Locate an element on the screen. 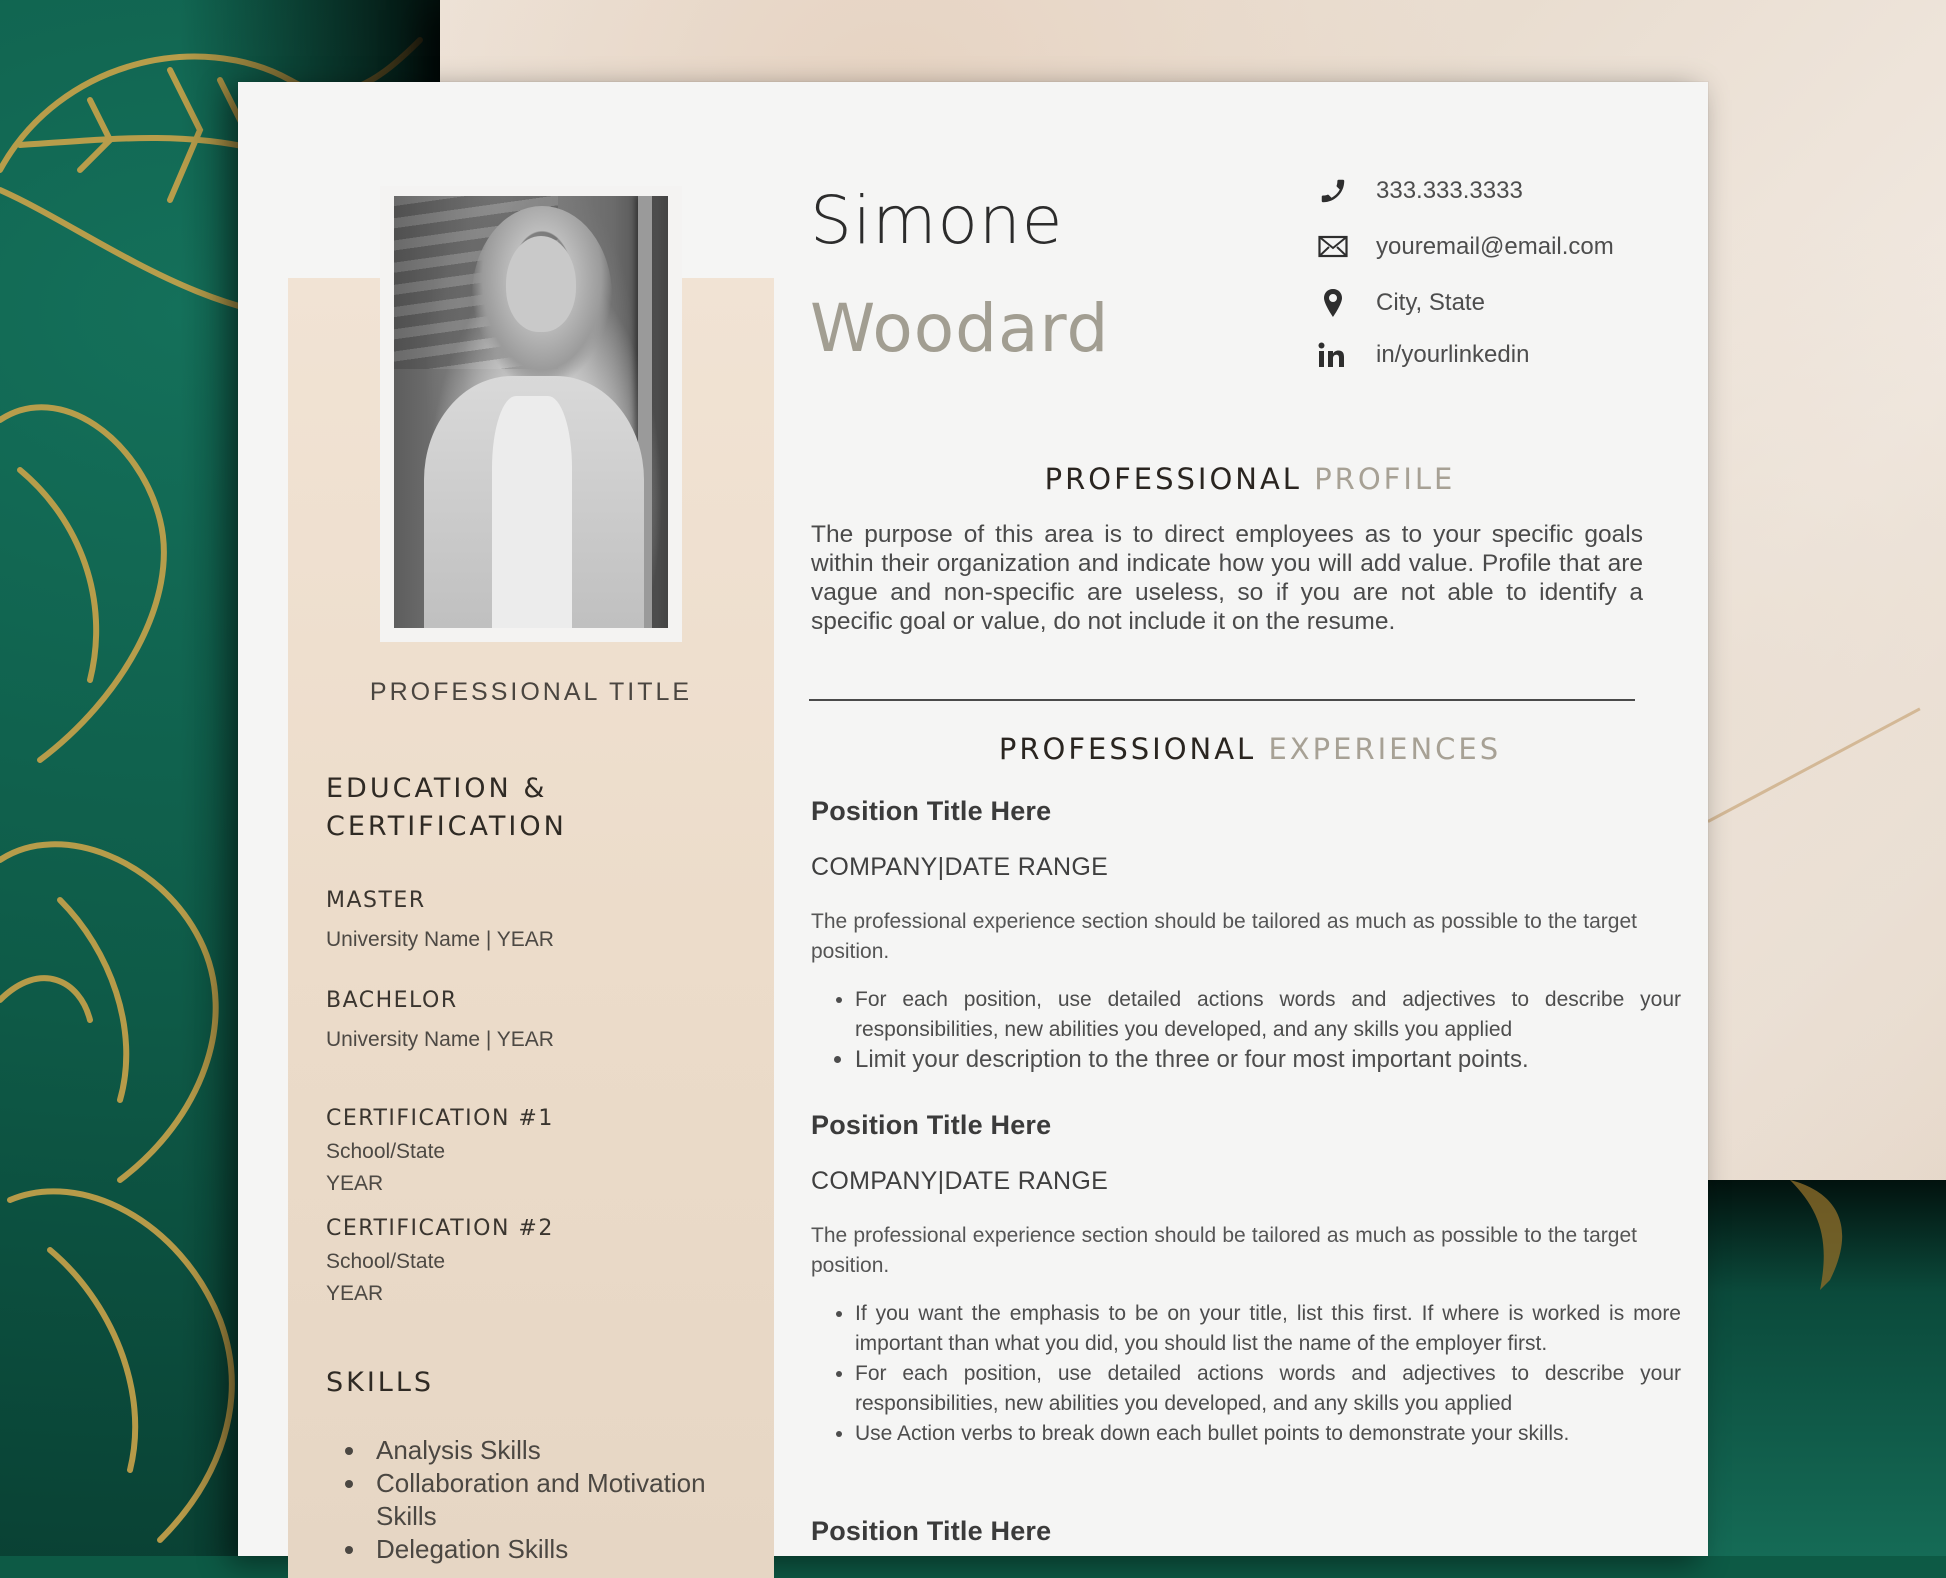 Image resolution: width=1946 pixels, height=1578 pixels. location-pin-icon is located at coordinates (1333, 303).